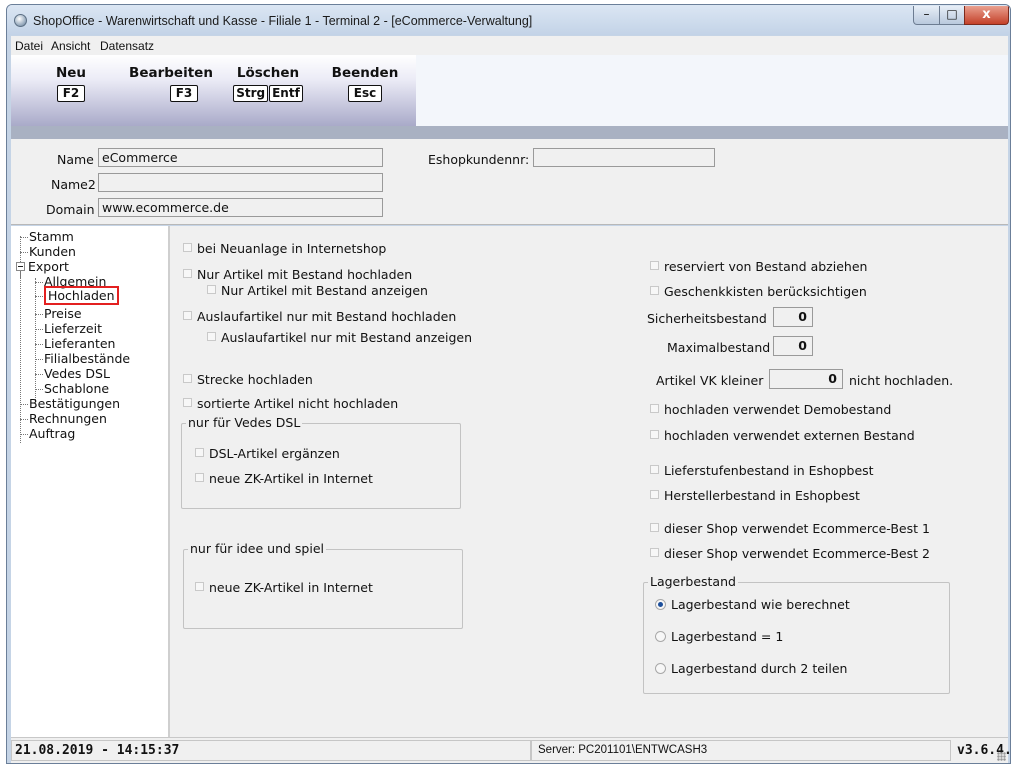 This screenshot has height=766, width=1013. What do you see at coordinates (623, 750) in the screenshot?
I see `status-server: Server: PC201101\ENTWCASH3` at bounding box center [623, 750].